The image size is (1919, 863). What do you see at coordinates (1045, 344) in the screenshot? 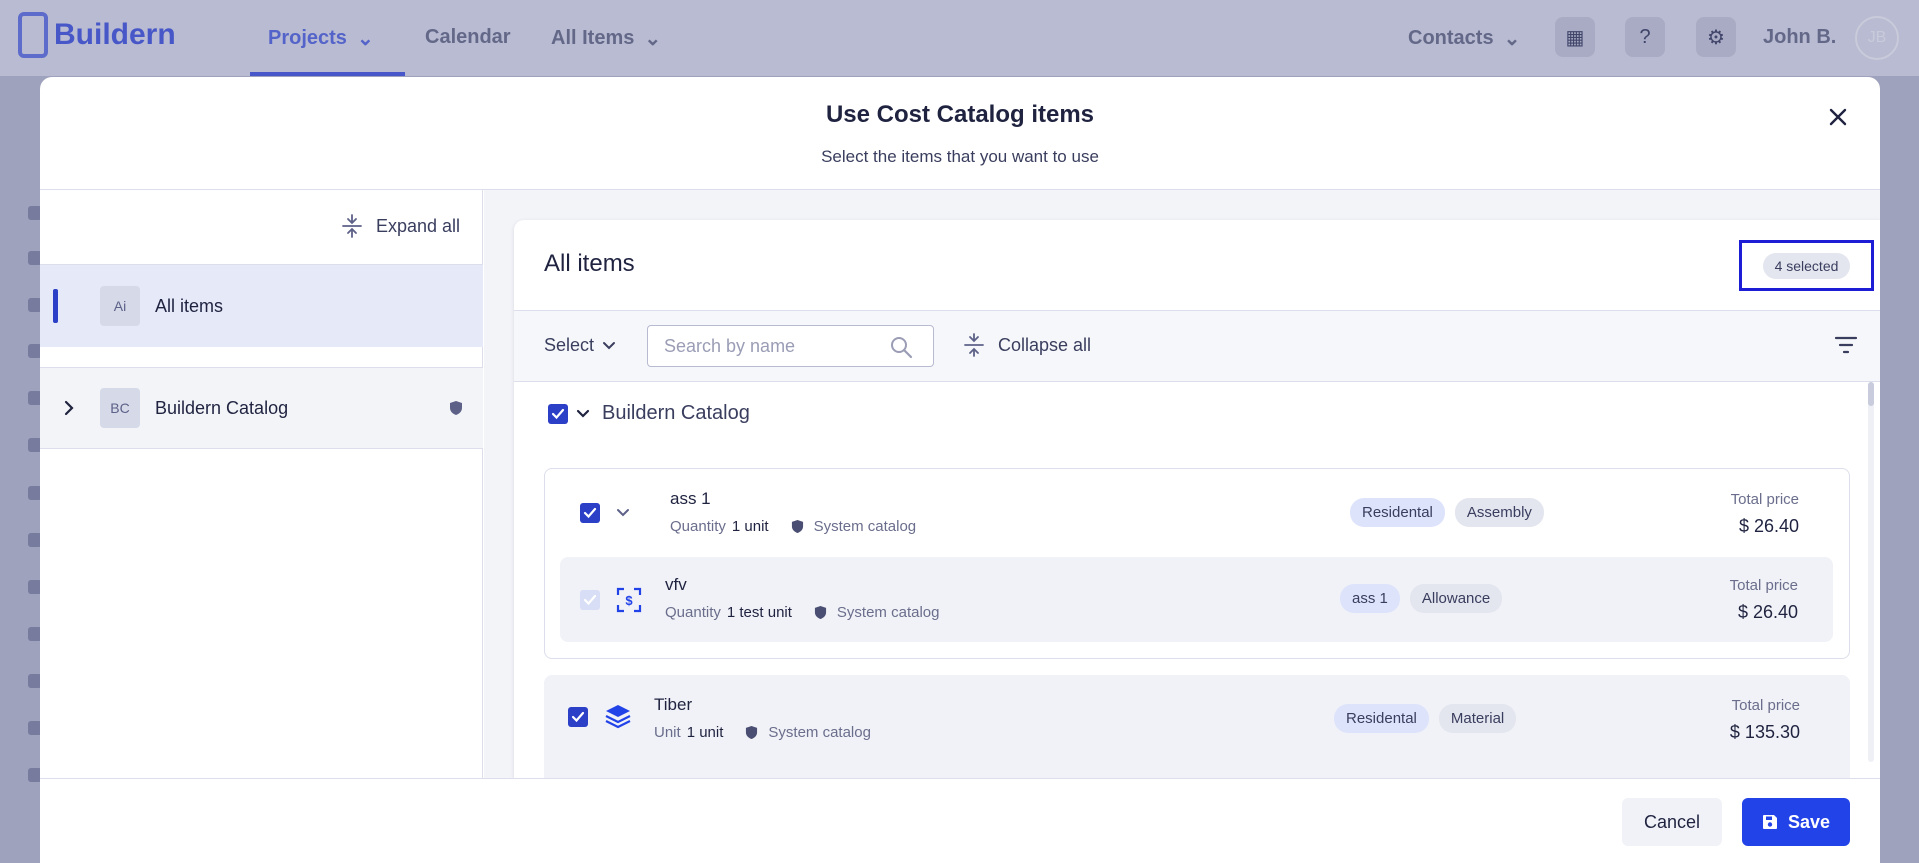
I see `collapse-all-label: Collapse all` at bounding box center [1045, 344].